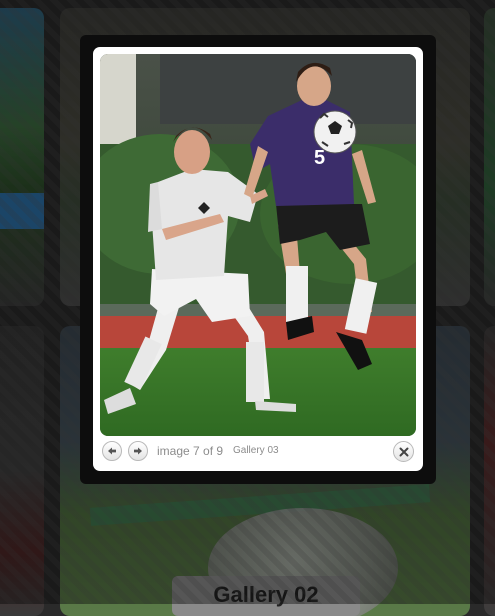 Image resolution: width=495 pixels, height=616 pixels. I want to click on left-arrow-icon, so click(112, 451).